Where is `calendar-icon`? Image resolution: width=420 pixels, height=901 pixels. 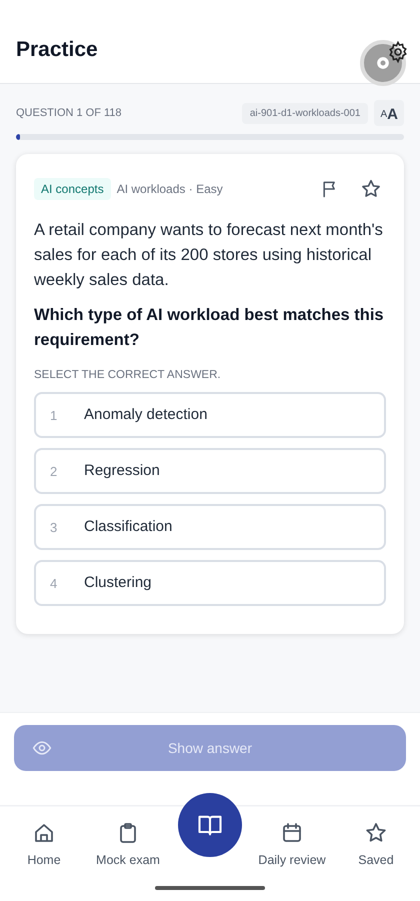
calendar-icon is located at coordinates (292, 833).